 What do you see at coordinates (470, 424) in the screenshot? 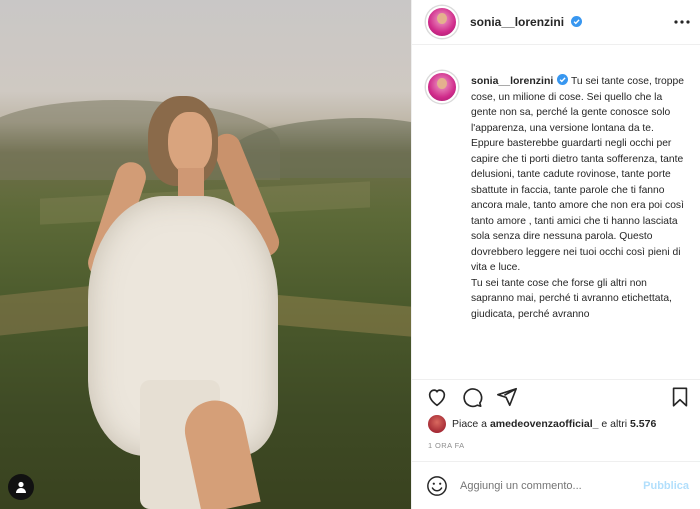
I see `likes-prefix: Piace a` at bounding box center [470, 424].